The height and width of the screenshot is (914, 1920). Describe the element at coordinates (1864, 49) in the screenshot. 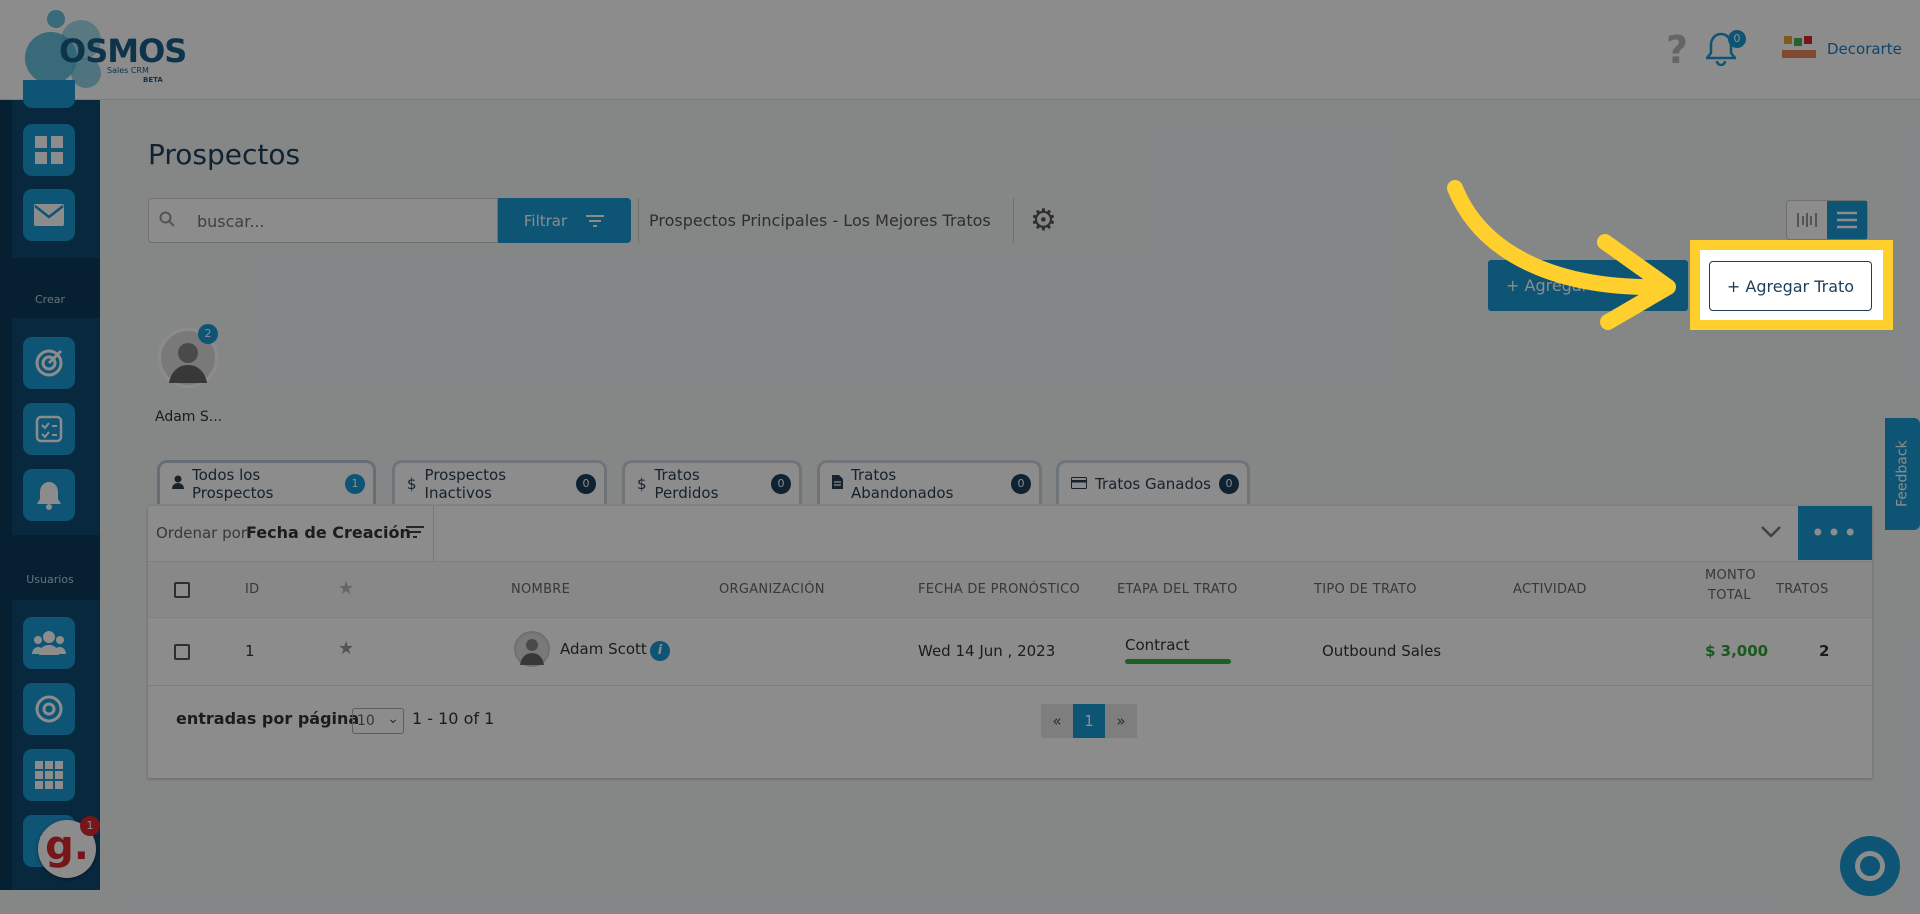

I see `company-name-link: Decorarte` at that location.